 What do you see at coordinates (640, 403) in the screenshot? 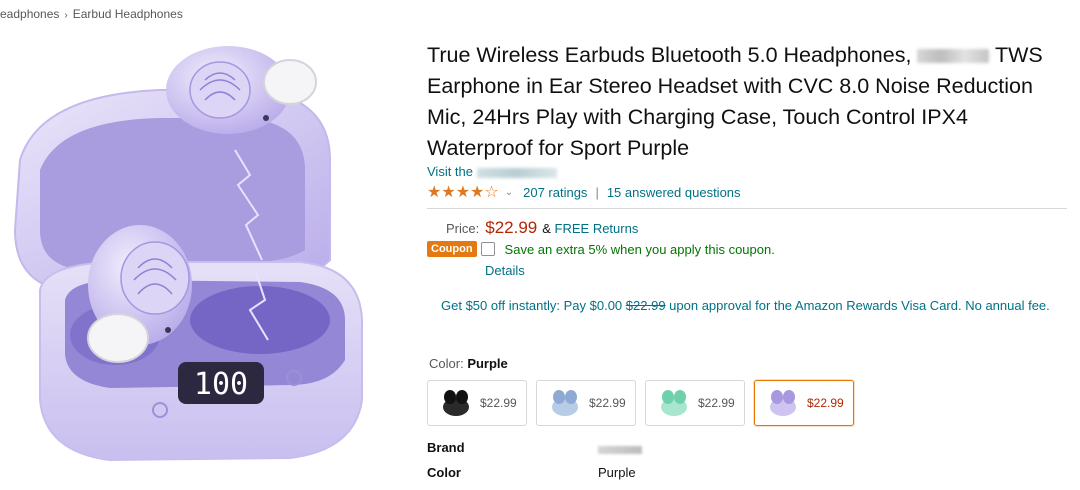
I see `color-swatches: $22.99 $22.99 $22.99 $22.99` at bounding box center [640, 403].